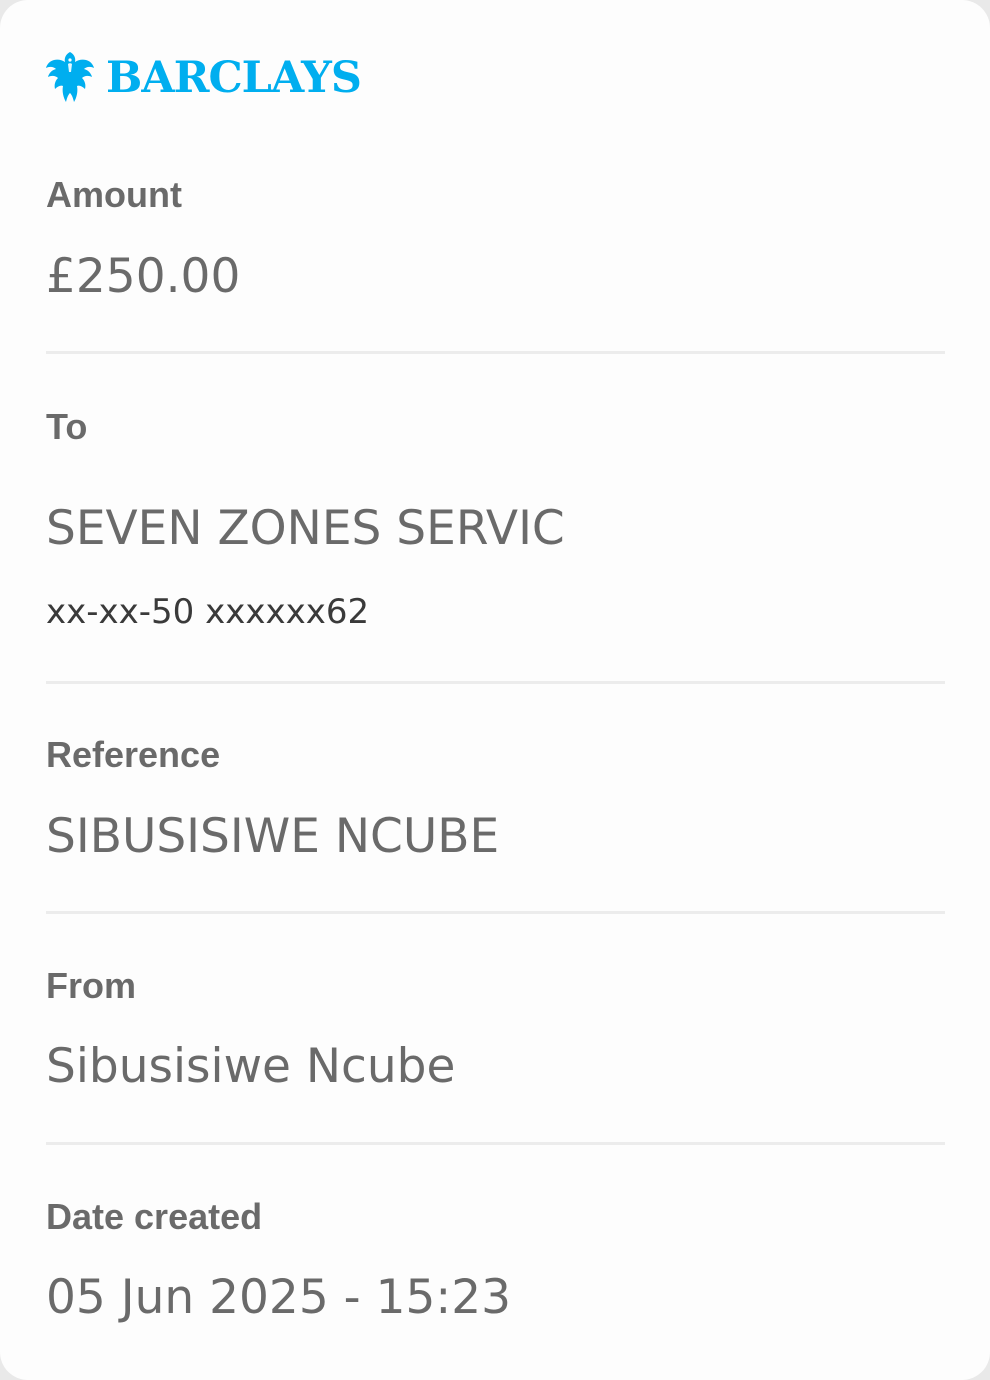 The width and height of the screenshot is (990, 1380). Describe the element at coordinates (251, 1066) in the screenshot. I see `from-value: Sibusisiwe Ncube` at that location.